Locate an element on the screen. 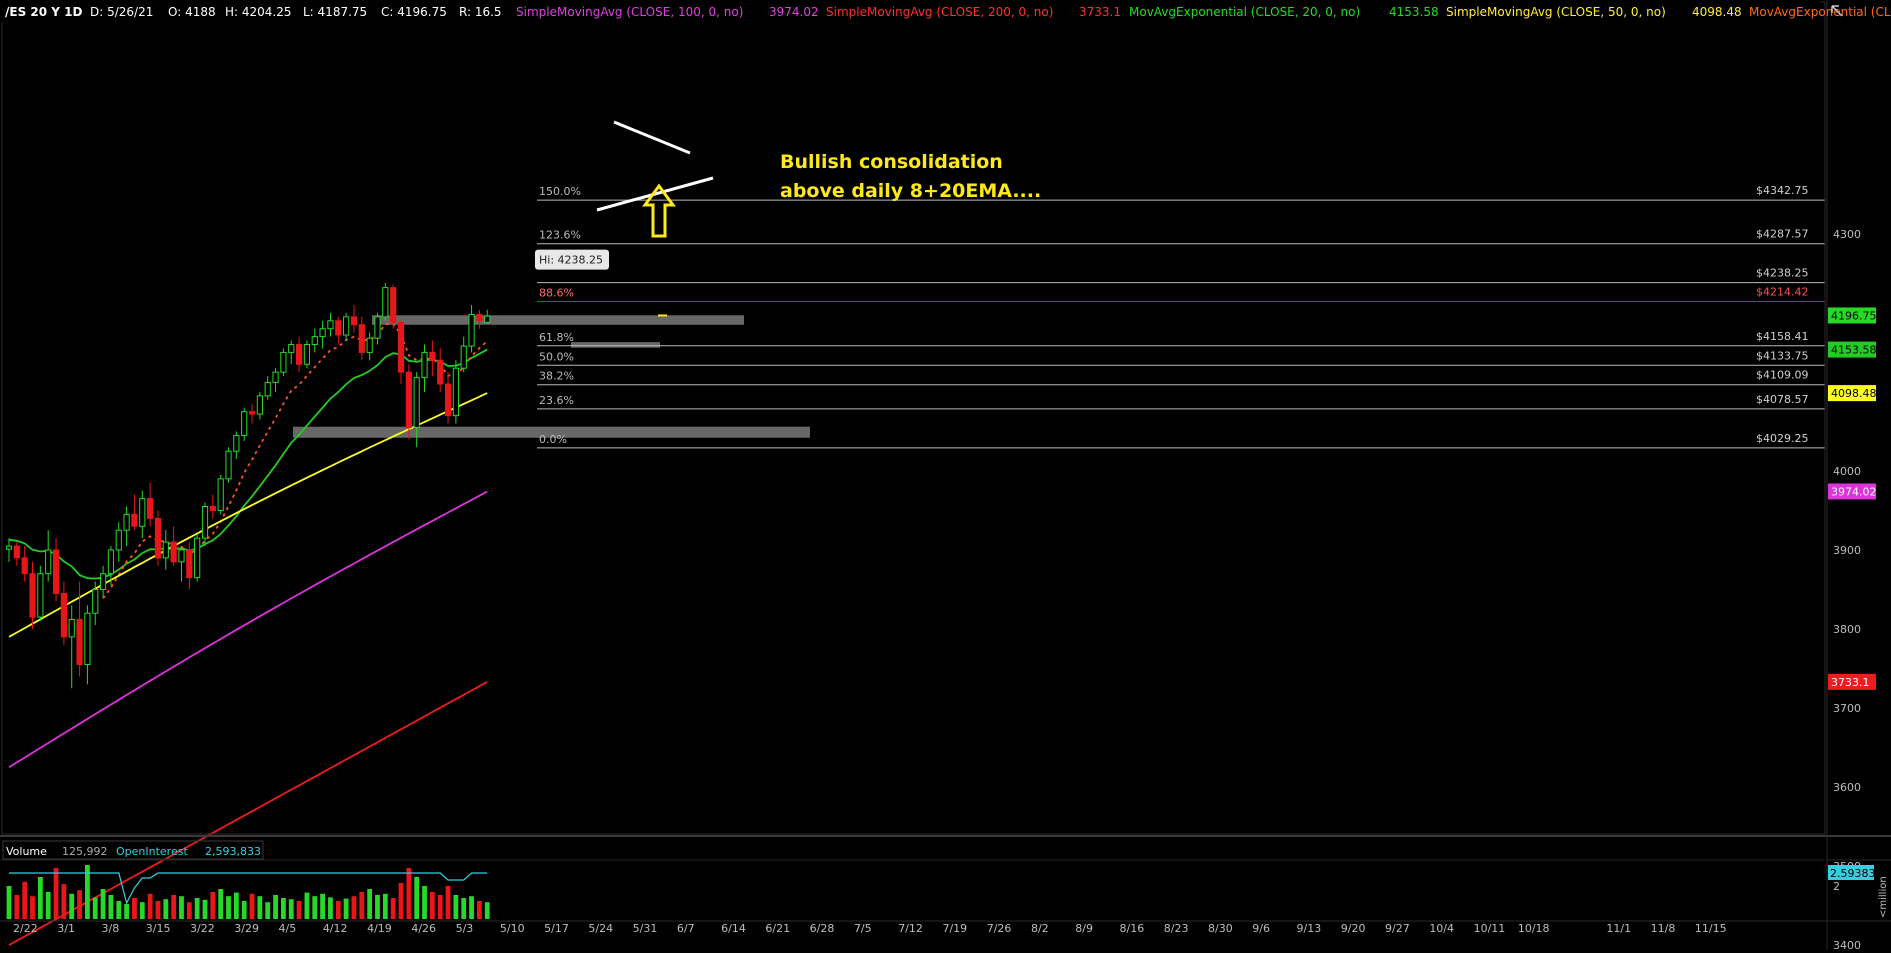  fib-price-label: $4029.25 is located at coordinates (1782, 438).